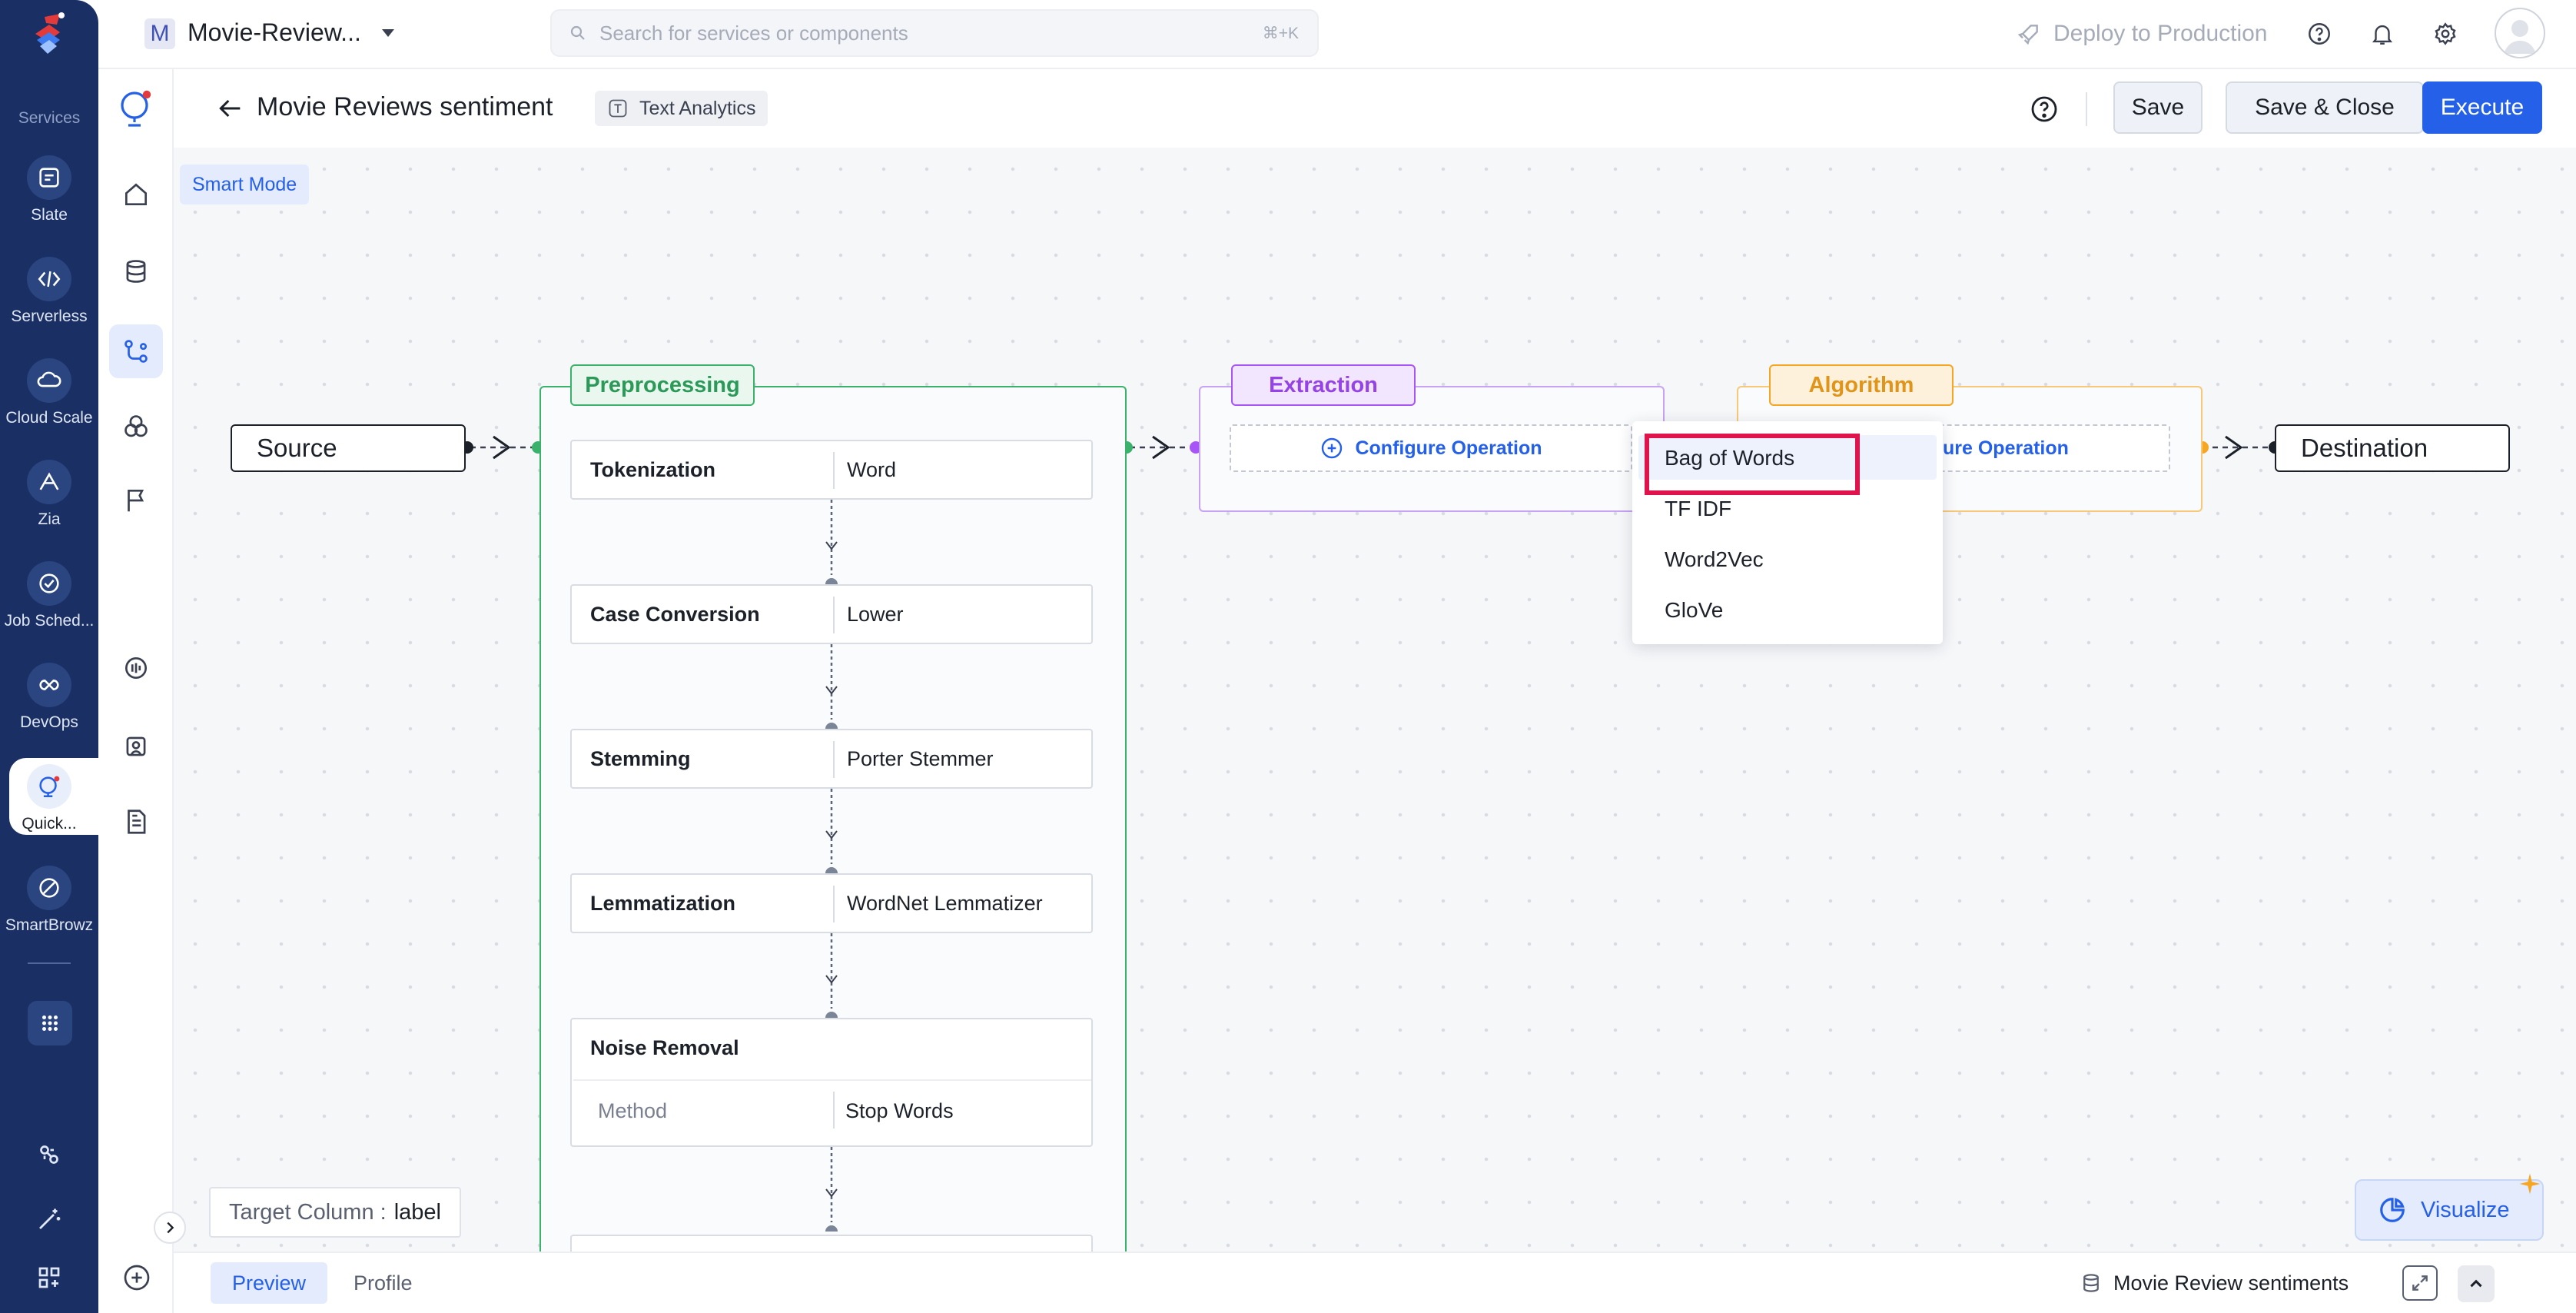 Image resolution: width=2576 pixels, height=1313 pixels. I want to click on plus-circle-icon, so click(1332, 448).